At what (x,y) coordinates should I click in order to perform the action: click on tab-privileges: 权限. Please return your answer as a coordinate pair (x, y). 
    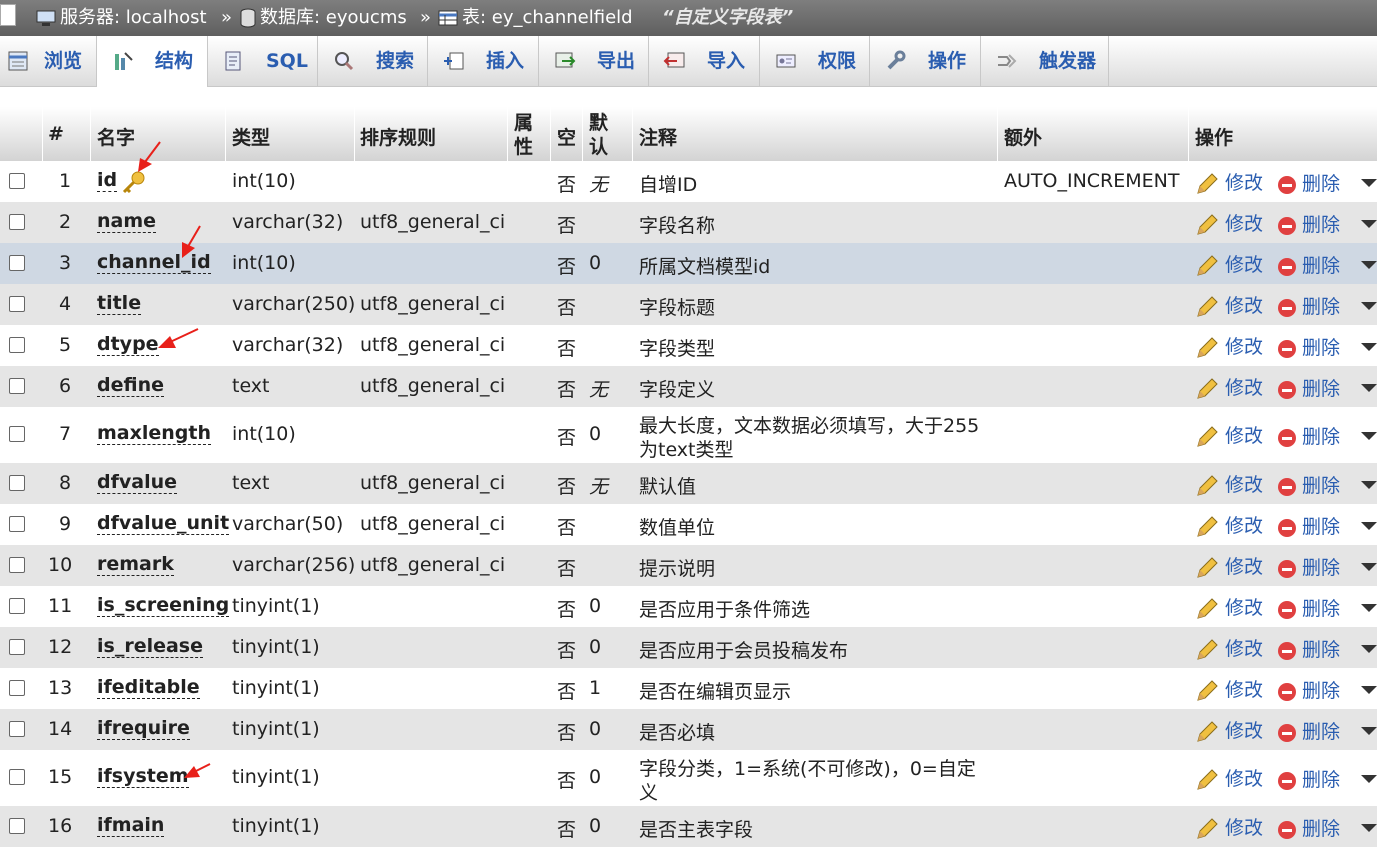
    Looking at the image, I should click on (815, 61).